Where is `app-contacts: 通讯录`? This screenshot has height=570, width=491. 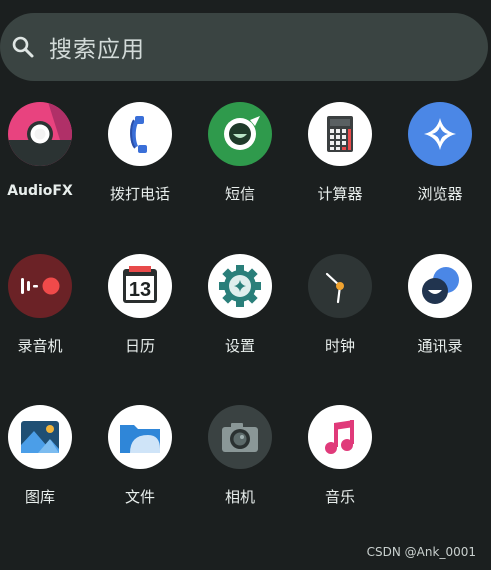
app-contacts: 通讯录 is located at coordinates (440, 305).